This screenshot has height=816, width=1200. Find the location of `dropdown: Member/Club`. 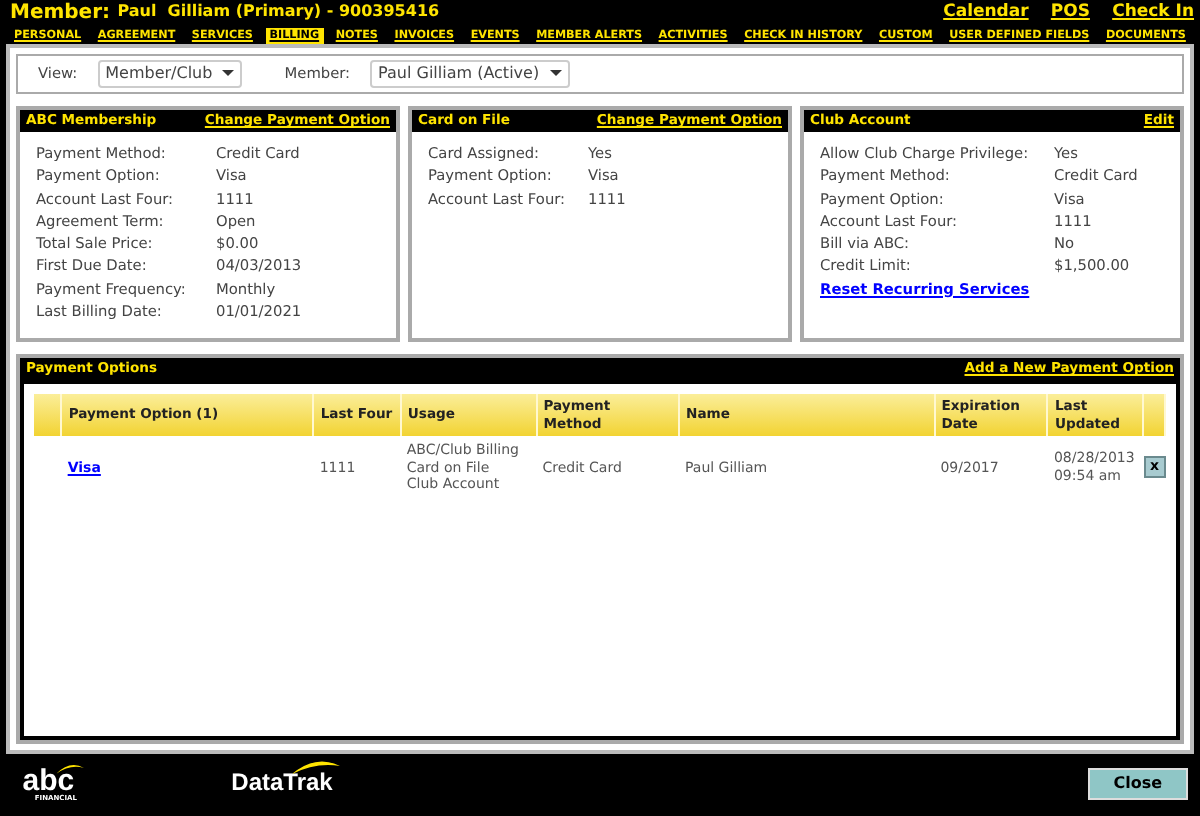

dropdown: Member/Club is located at coordinates (170, 74).